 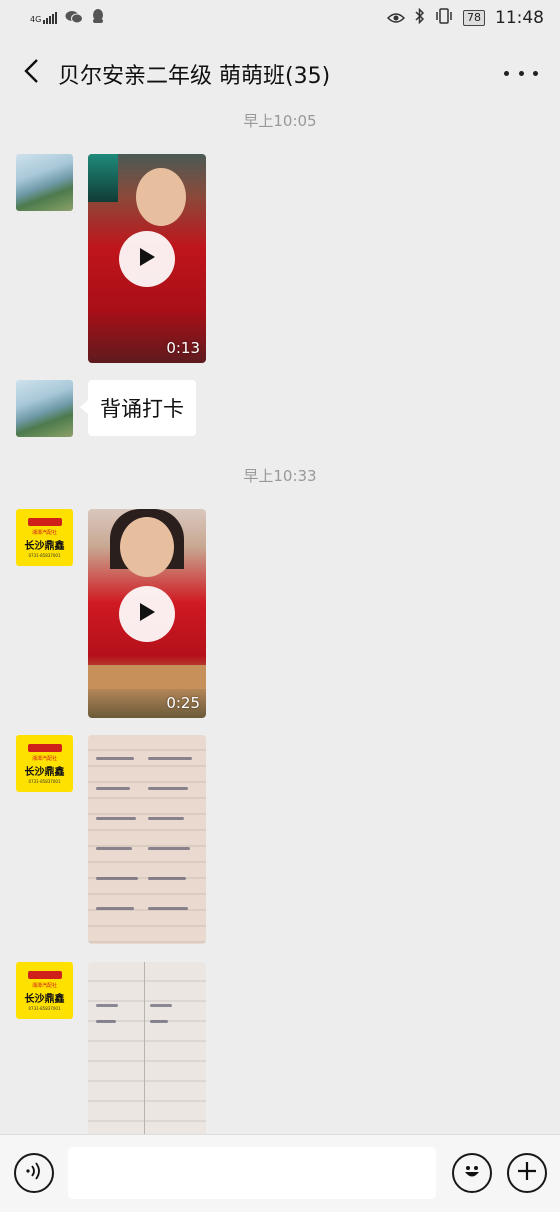 I want to click on voice-icon, so click(x=34, y=1173).